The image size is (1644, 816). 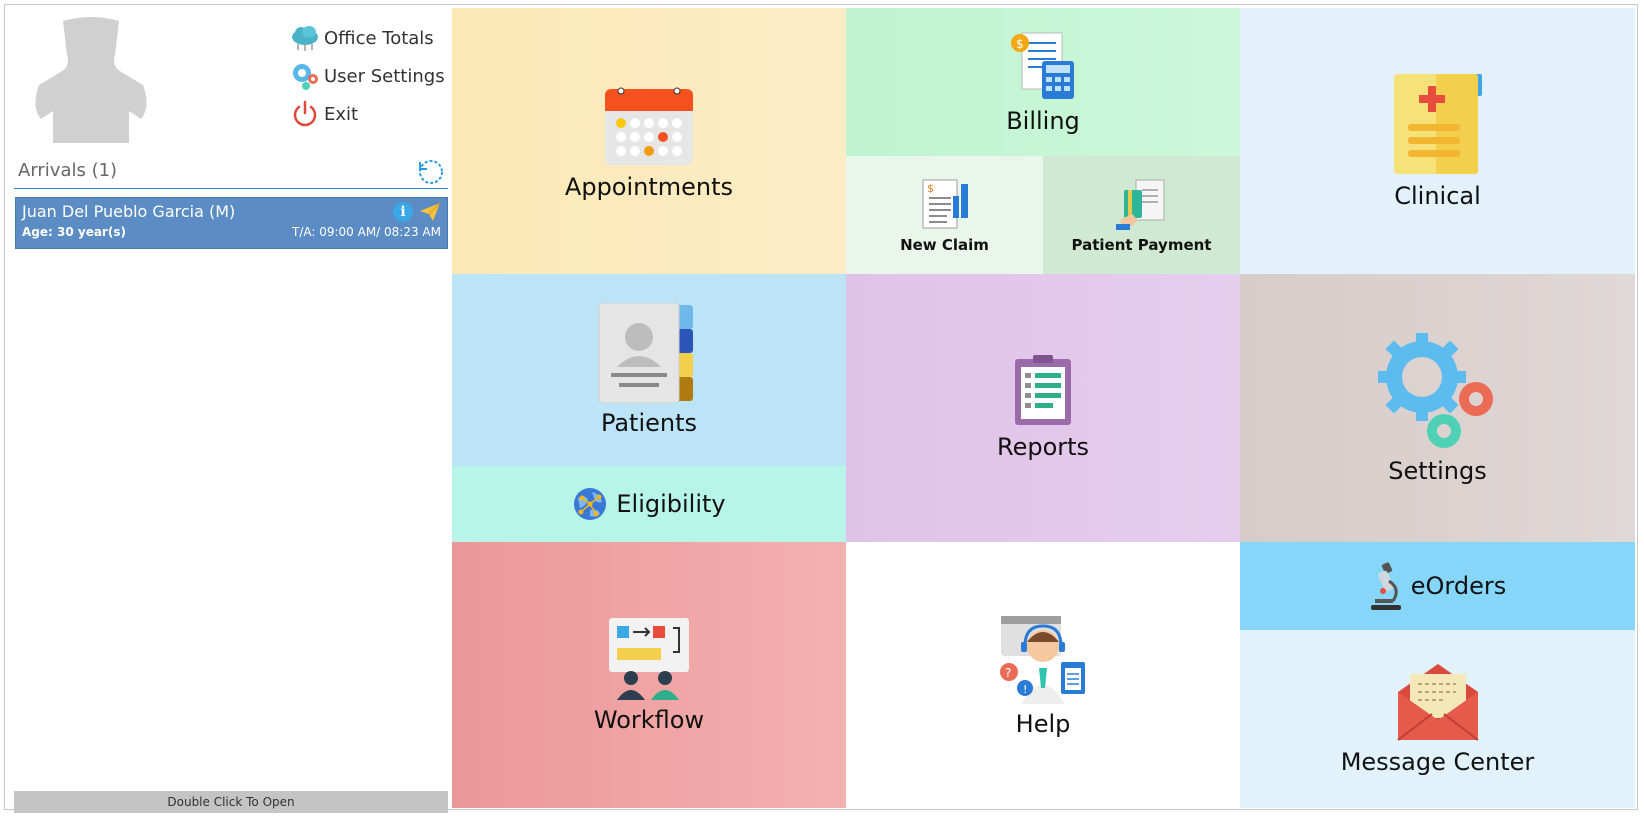 I want to click on user-avatar-icon, so click(x=91, y=80).